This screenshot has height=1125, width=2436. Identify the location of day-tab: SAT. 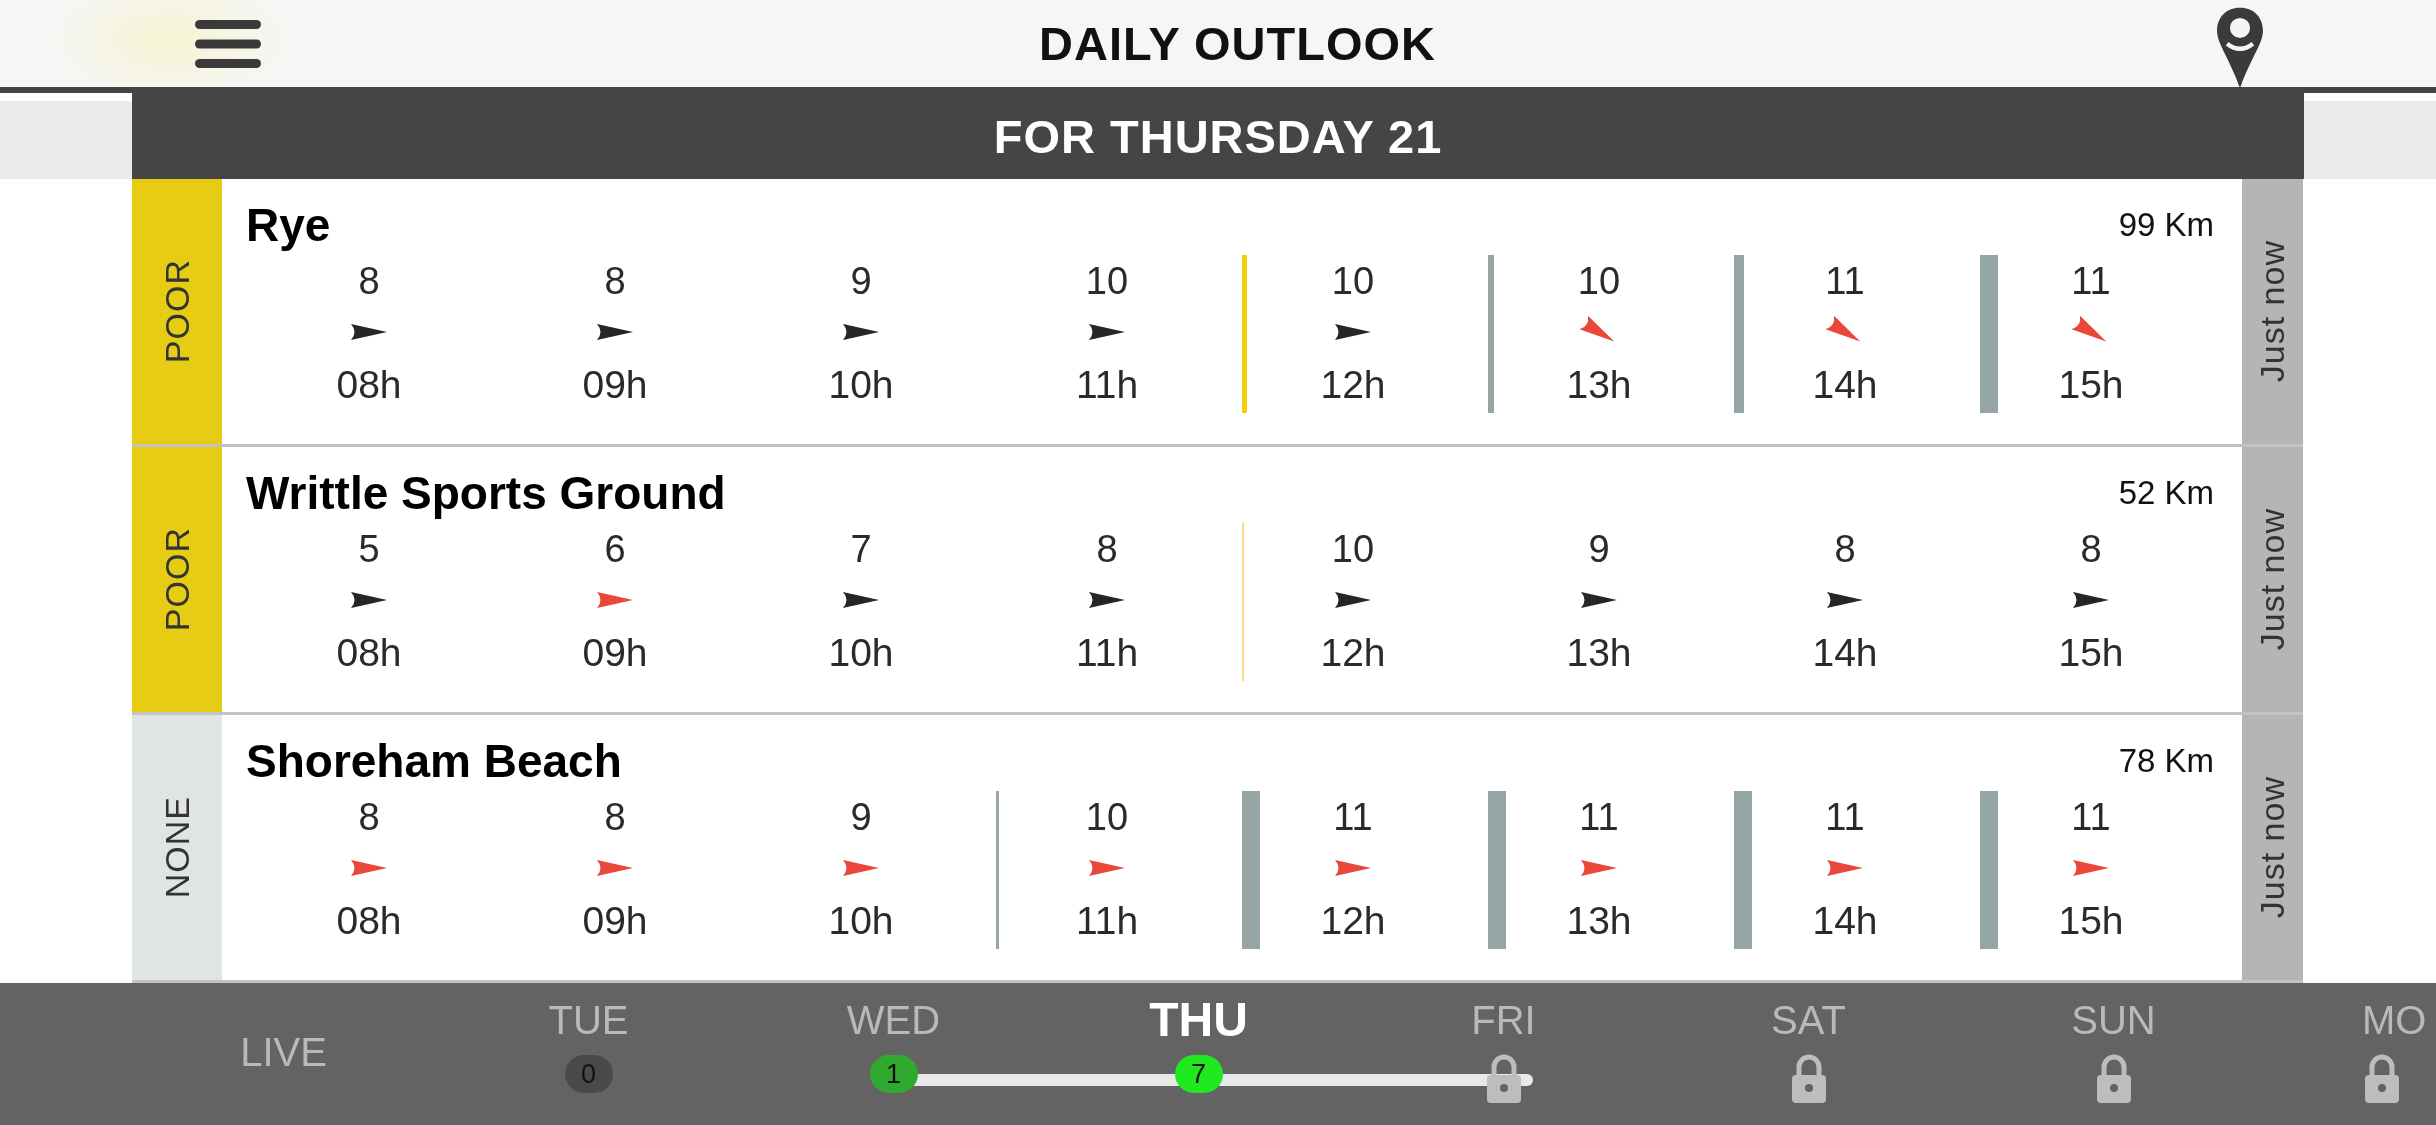
(1808, 1020).